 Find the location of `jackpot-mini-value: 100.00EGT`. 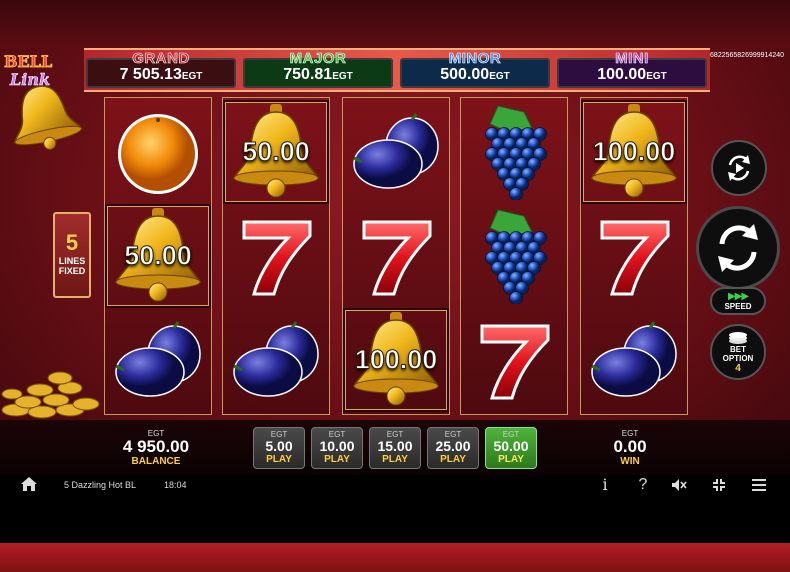

jackpot-mini-value: 100.00EGT is located at coordinates (632, 75).